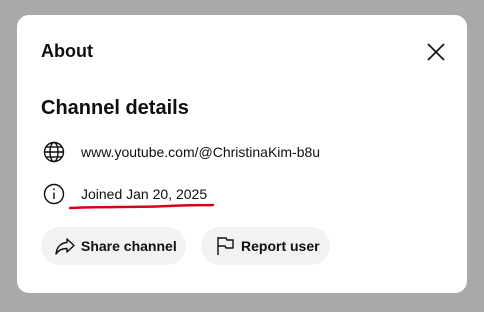  Describe the element at coordinates (129, 246) in the screenshot. I see `share-channel-label: Share channel` at that location.